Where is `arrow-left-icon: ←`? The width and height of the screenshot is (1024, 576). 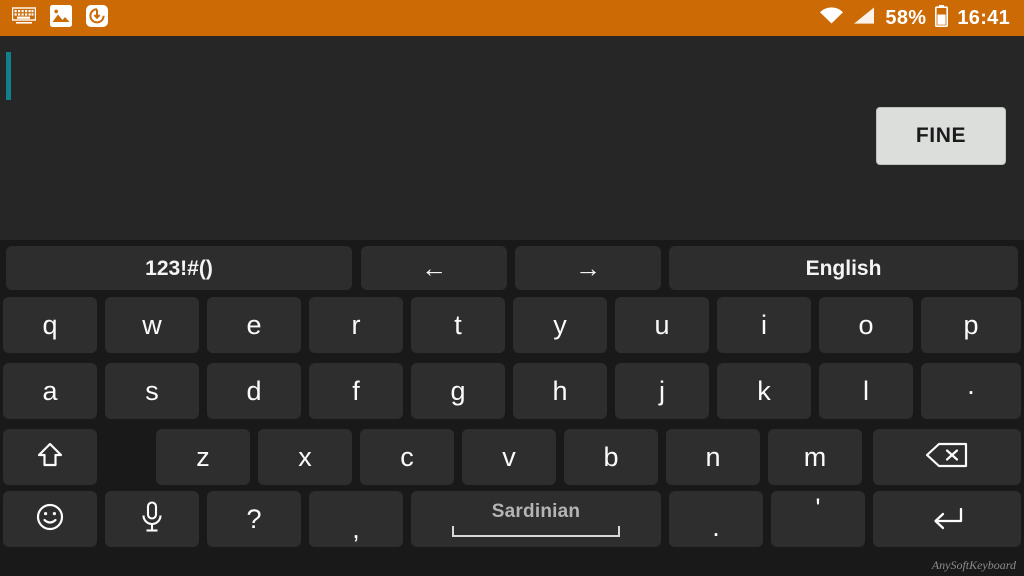 arrow-left-icon: ← is located at coordinates (434, 268).